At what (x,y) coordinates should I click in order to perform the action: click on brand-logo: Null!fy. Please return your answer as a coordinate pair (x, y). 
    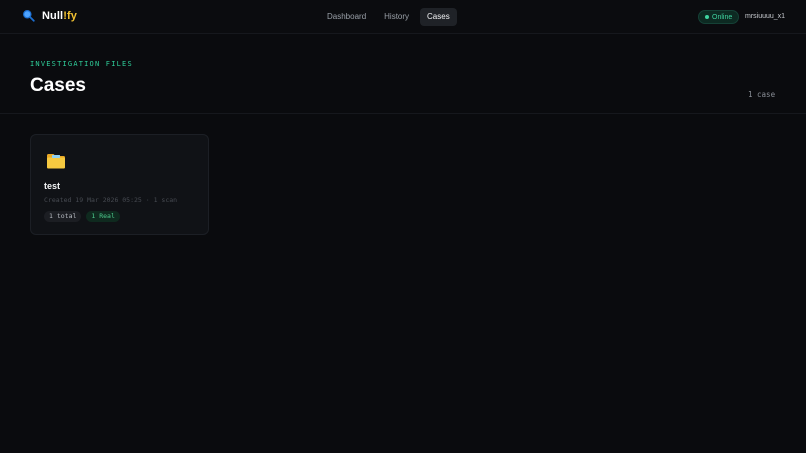
    Looking at the image, I should click on (49, 15).